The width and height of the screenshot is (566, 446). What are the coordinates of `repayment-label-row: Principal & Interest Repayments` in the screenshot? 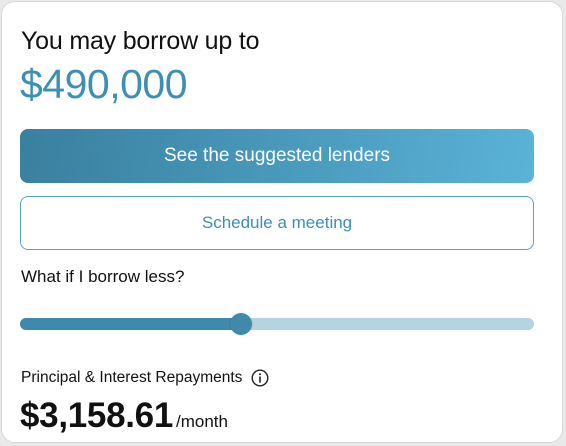 It's located at (145, 378).